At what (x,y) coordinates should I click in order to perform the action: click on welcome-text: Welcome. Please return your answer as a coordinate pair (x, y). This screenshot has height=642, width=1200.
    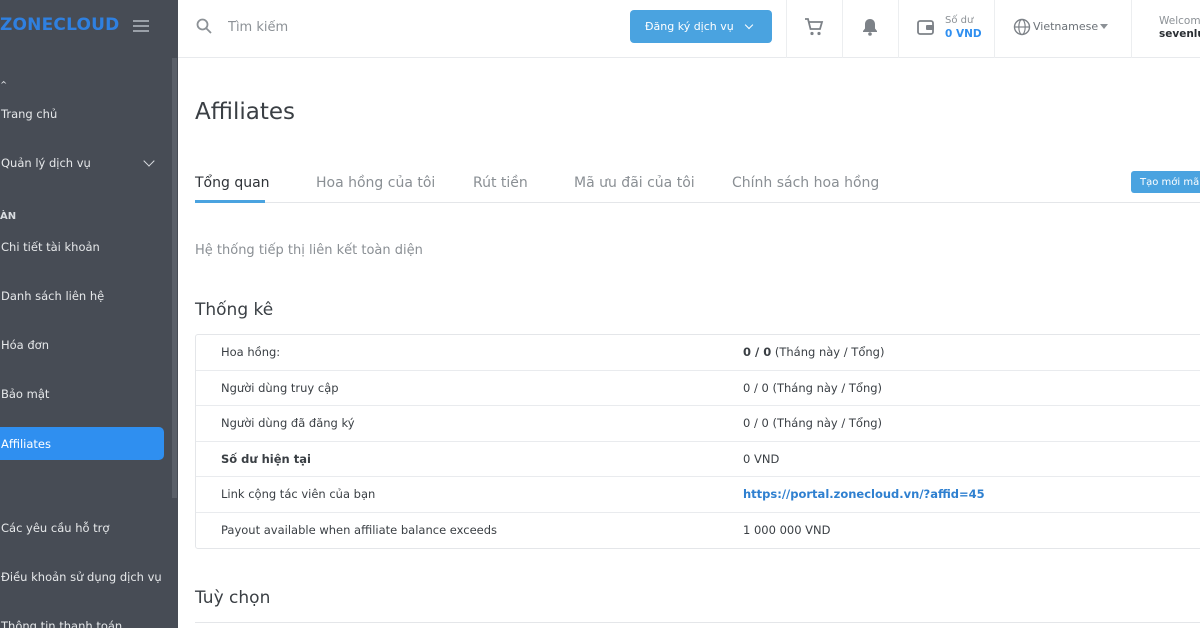
    Looking at the image, I should click on (1179, 21).